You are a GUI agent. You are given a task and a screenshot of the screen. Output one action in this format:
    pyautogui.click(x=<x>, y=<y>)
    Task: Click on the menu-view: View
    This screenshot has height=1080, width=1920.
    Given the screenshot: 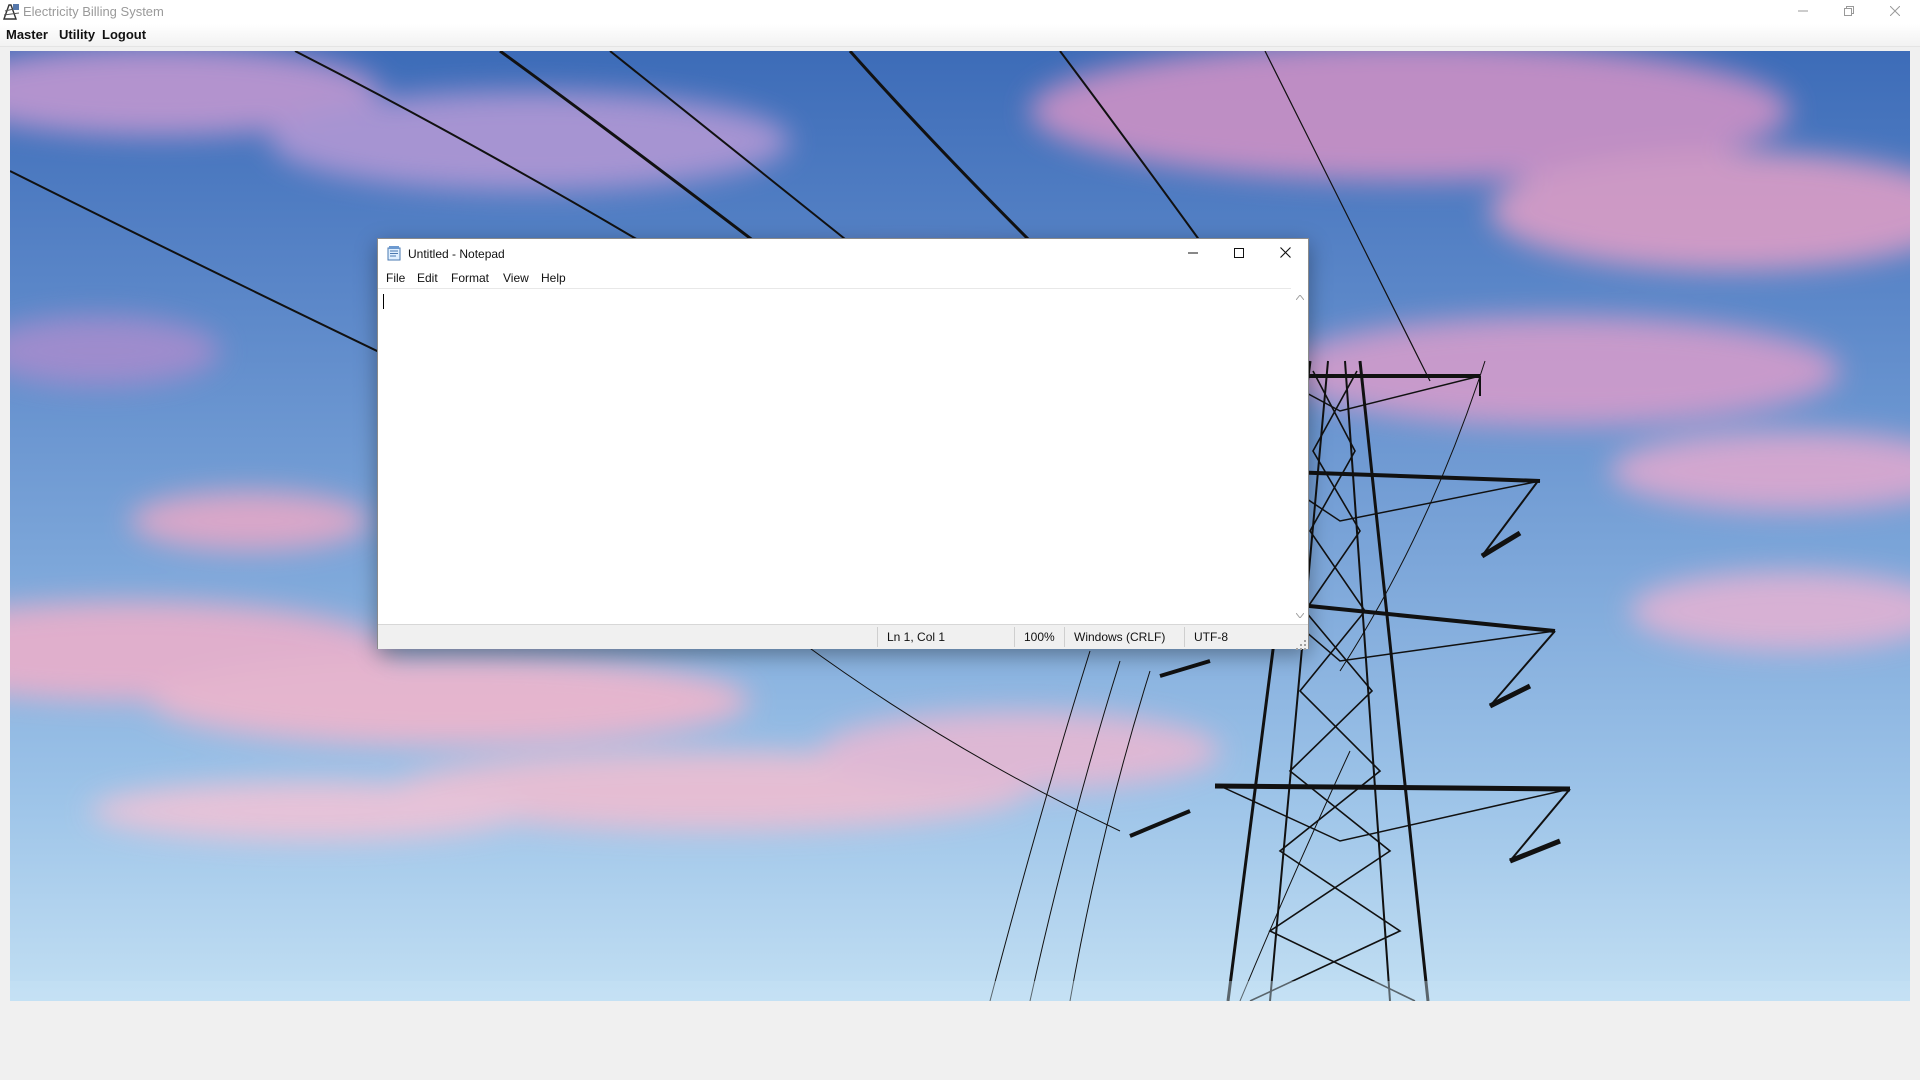 What is the action you would take?
    pyautogui.click(x=516, y=278)
    